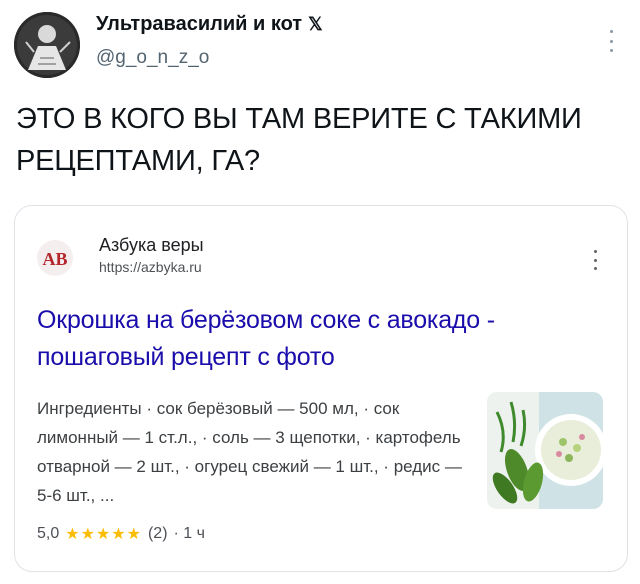  Describe the element at coordinates (189, 533) in the screenshot. I see `result-age: · 1 ч` at that location.